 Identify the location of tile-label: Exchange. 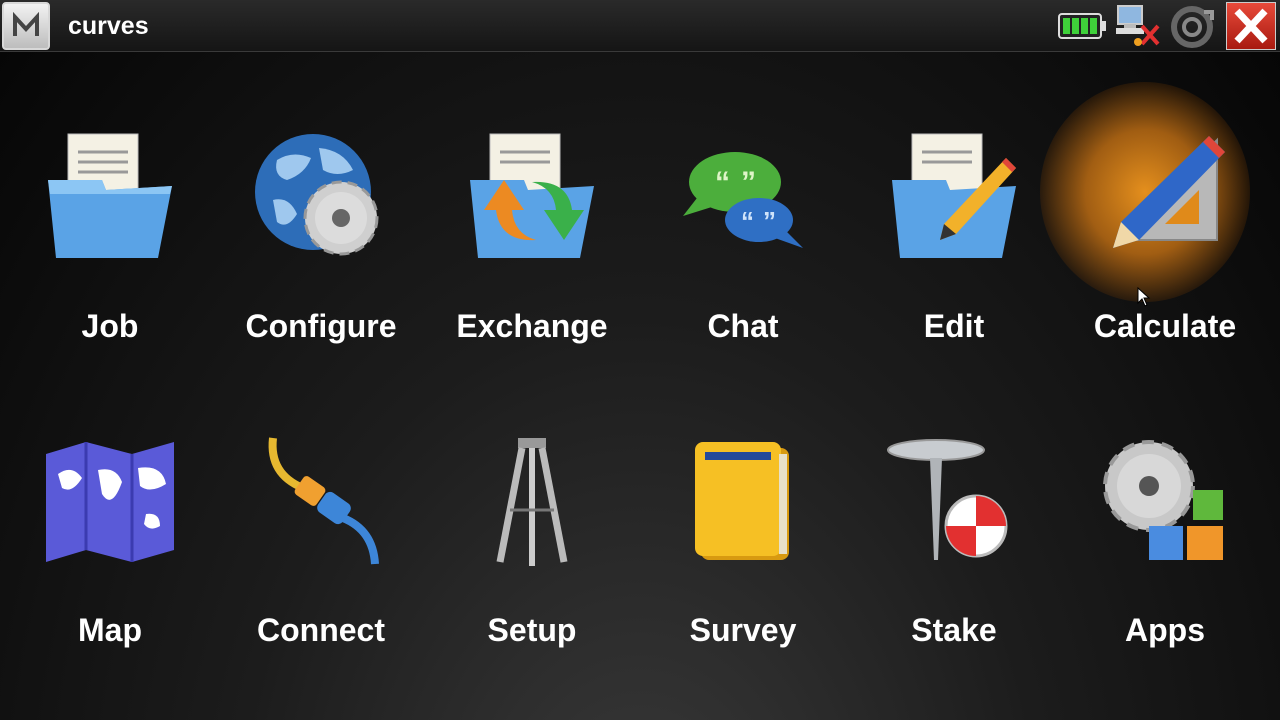
(532, 326).